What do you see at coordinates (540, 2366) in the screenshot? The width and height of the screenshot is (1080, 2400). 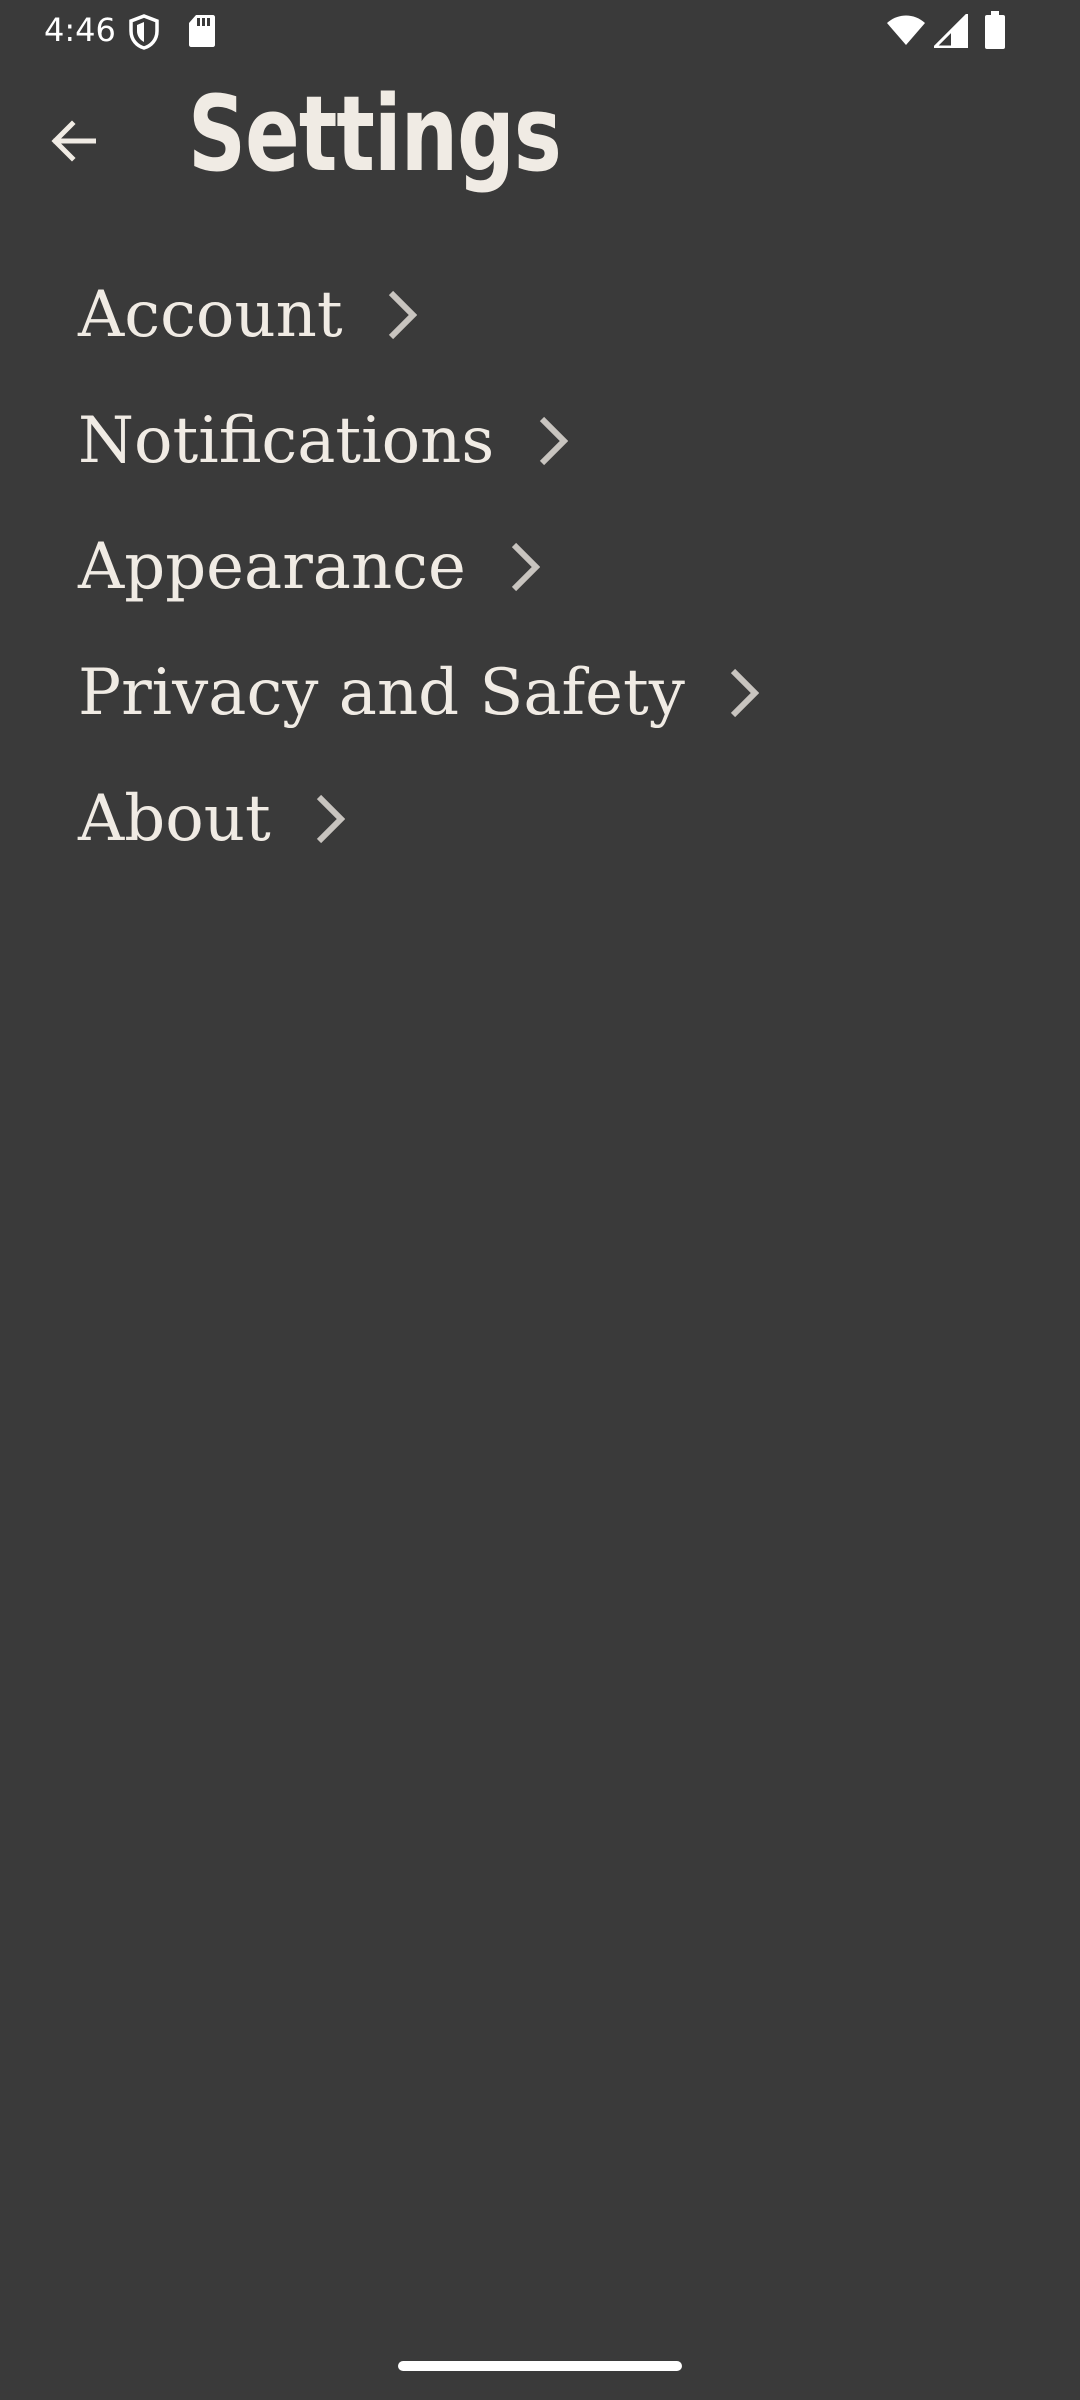 I see `gesture-nav-bar` at bounding box center [540, 2366].